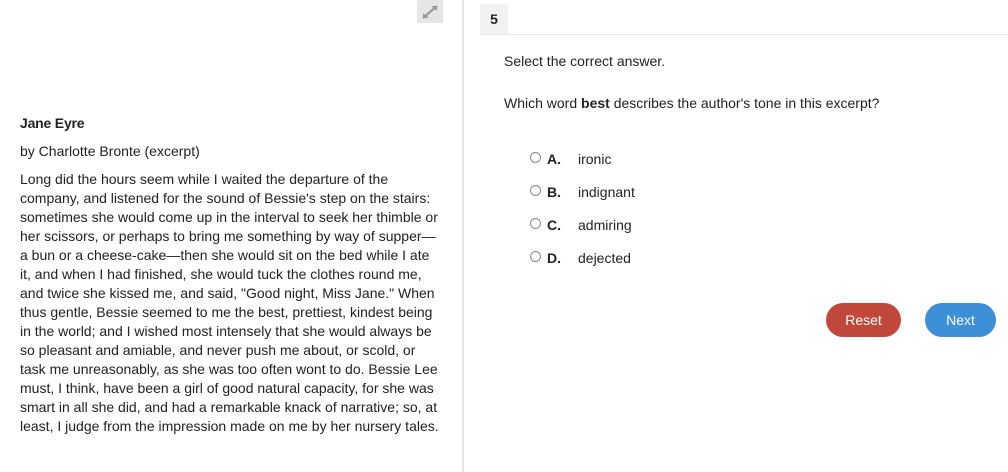 The height and width of the screenshot is (472, 1008). What do you see at coordinates (595, 103) in the screenshot?
I see `prompt-emphasis: best` at bounding box center [595, 103].